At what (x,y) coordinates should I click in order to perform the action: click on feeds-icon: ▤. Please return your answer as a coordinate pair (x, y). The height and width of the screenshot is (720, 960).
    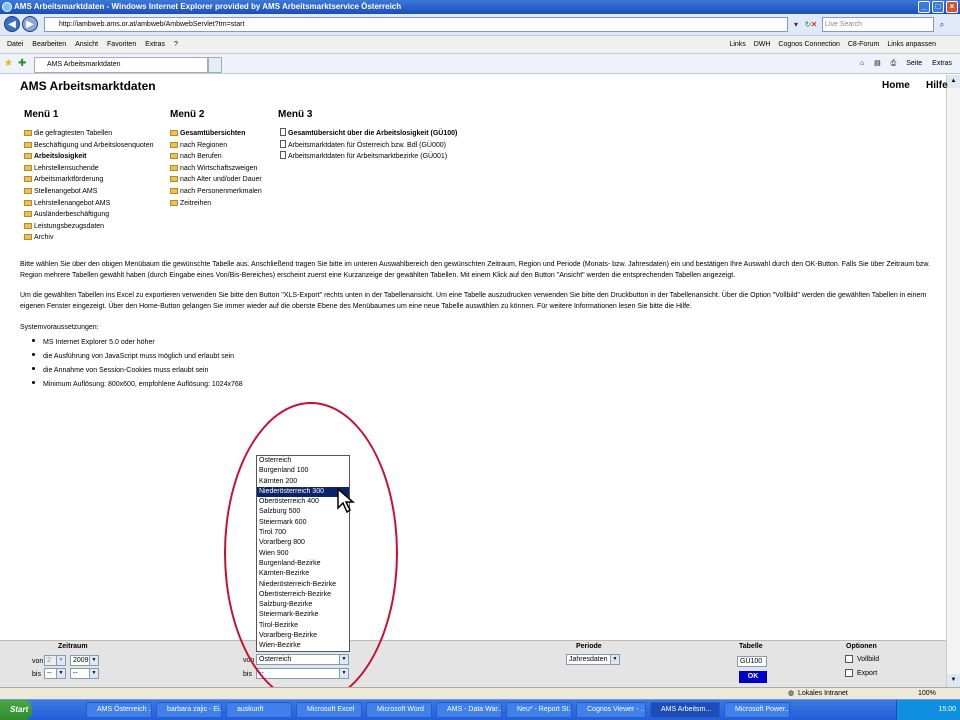
    Looking at the image, I should click on (877, 63).